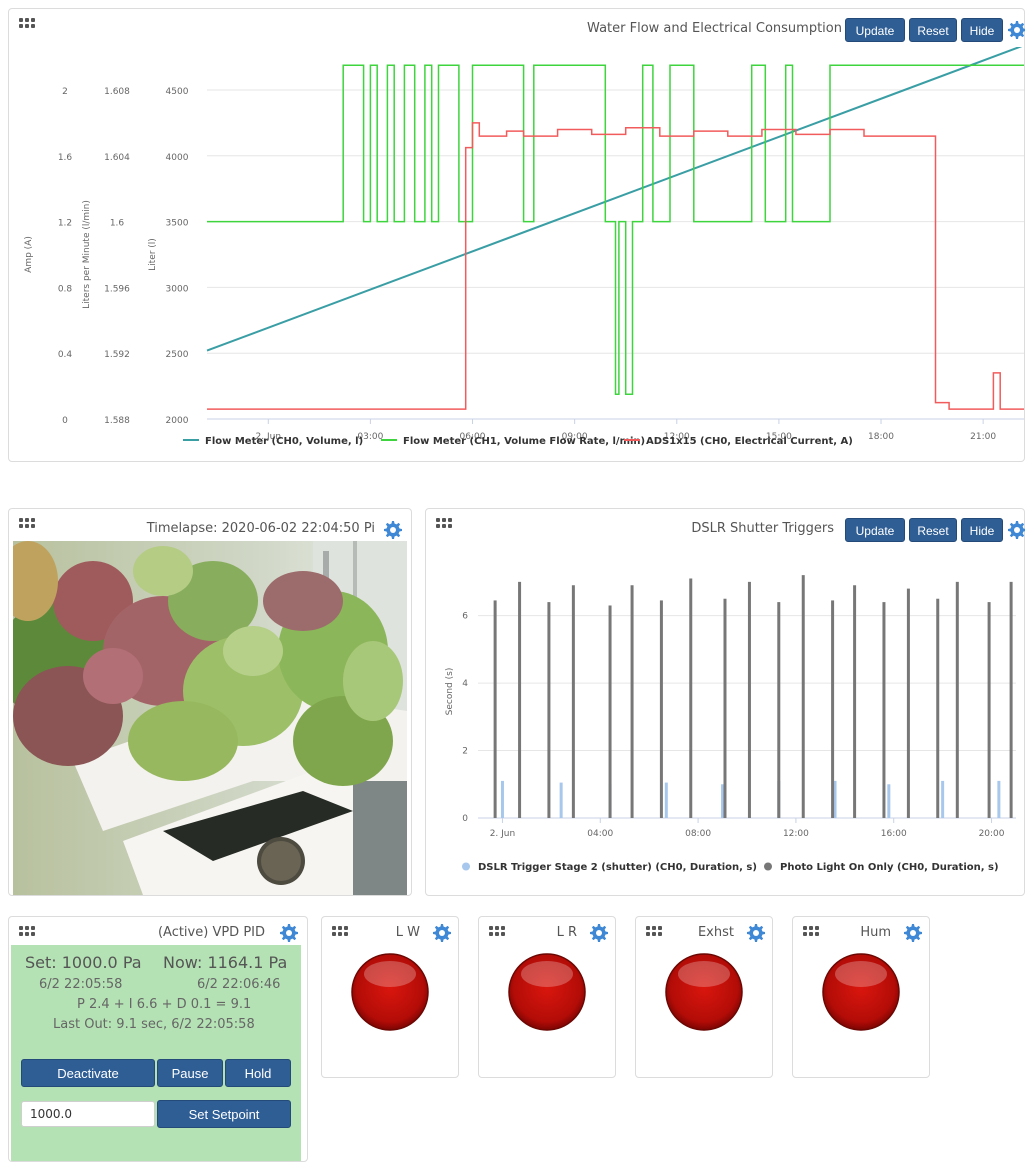 This screenshot has height=1162, width=1025. Describe the element at coordinates (983, 437) in the screenshot. I see `x-tick-label: 21:00` at that location.